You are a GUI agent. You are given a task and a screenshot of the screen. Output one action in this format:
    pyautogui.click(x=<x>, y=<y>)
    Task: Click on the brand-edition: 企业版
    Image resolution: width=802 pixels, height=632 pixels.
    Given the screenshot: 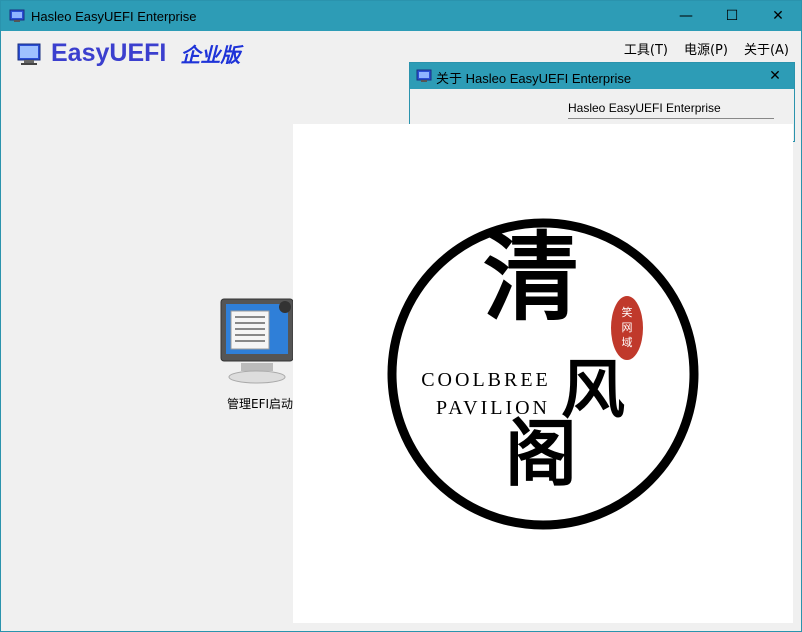 What is the action you would take?
    pyautogui.click(x=210, y=55)
    